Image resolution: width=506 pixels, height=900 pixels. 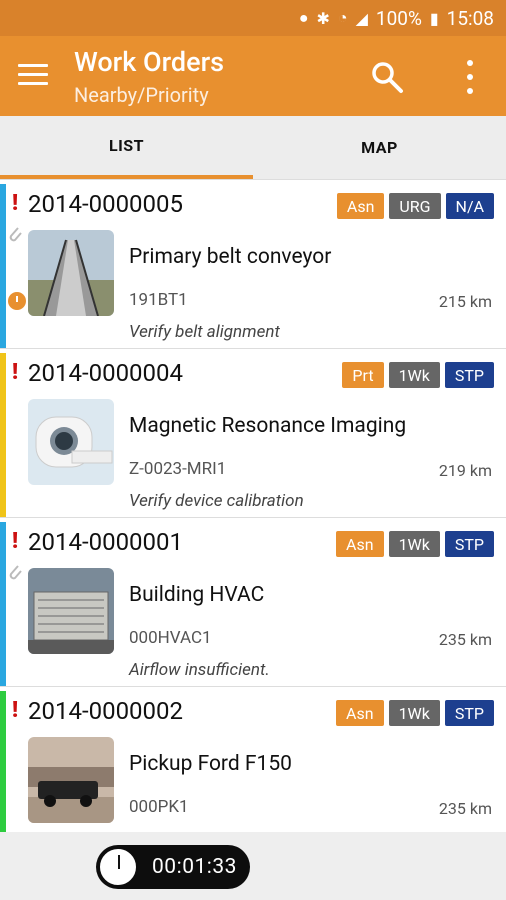 What do you see at coordinates (253, 18) in the screenshot?
I see `status-bar: ● ✱ ◔ ◢ 100% ▮ 15:08` at bounding box center [253, 18].